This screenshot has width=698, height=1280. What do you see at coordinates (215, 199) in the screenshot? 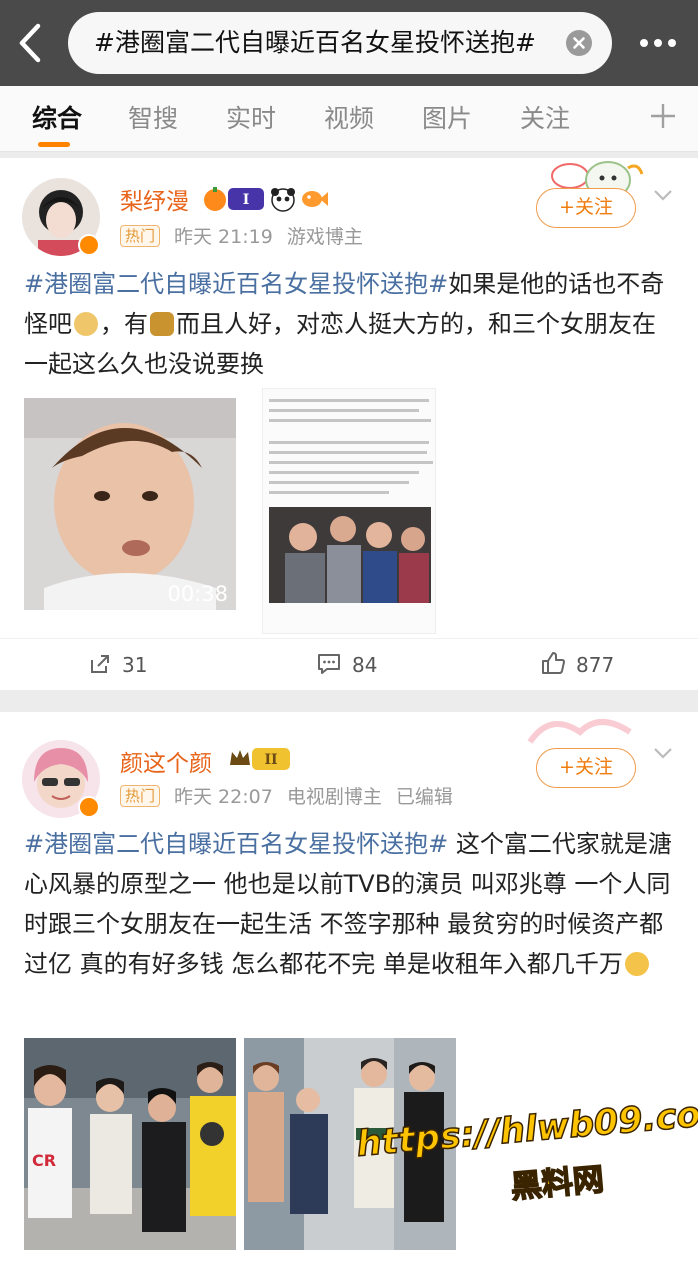
I see `orange-badge-icon` at bounding box center [215, 199].